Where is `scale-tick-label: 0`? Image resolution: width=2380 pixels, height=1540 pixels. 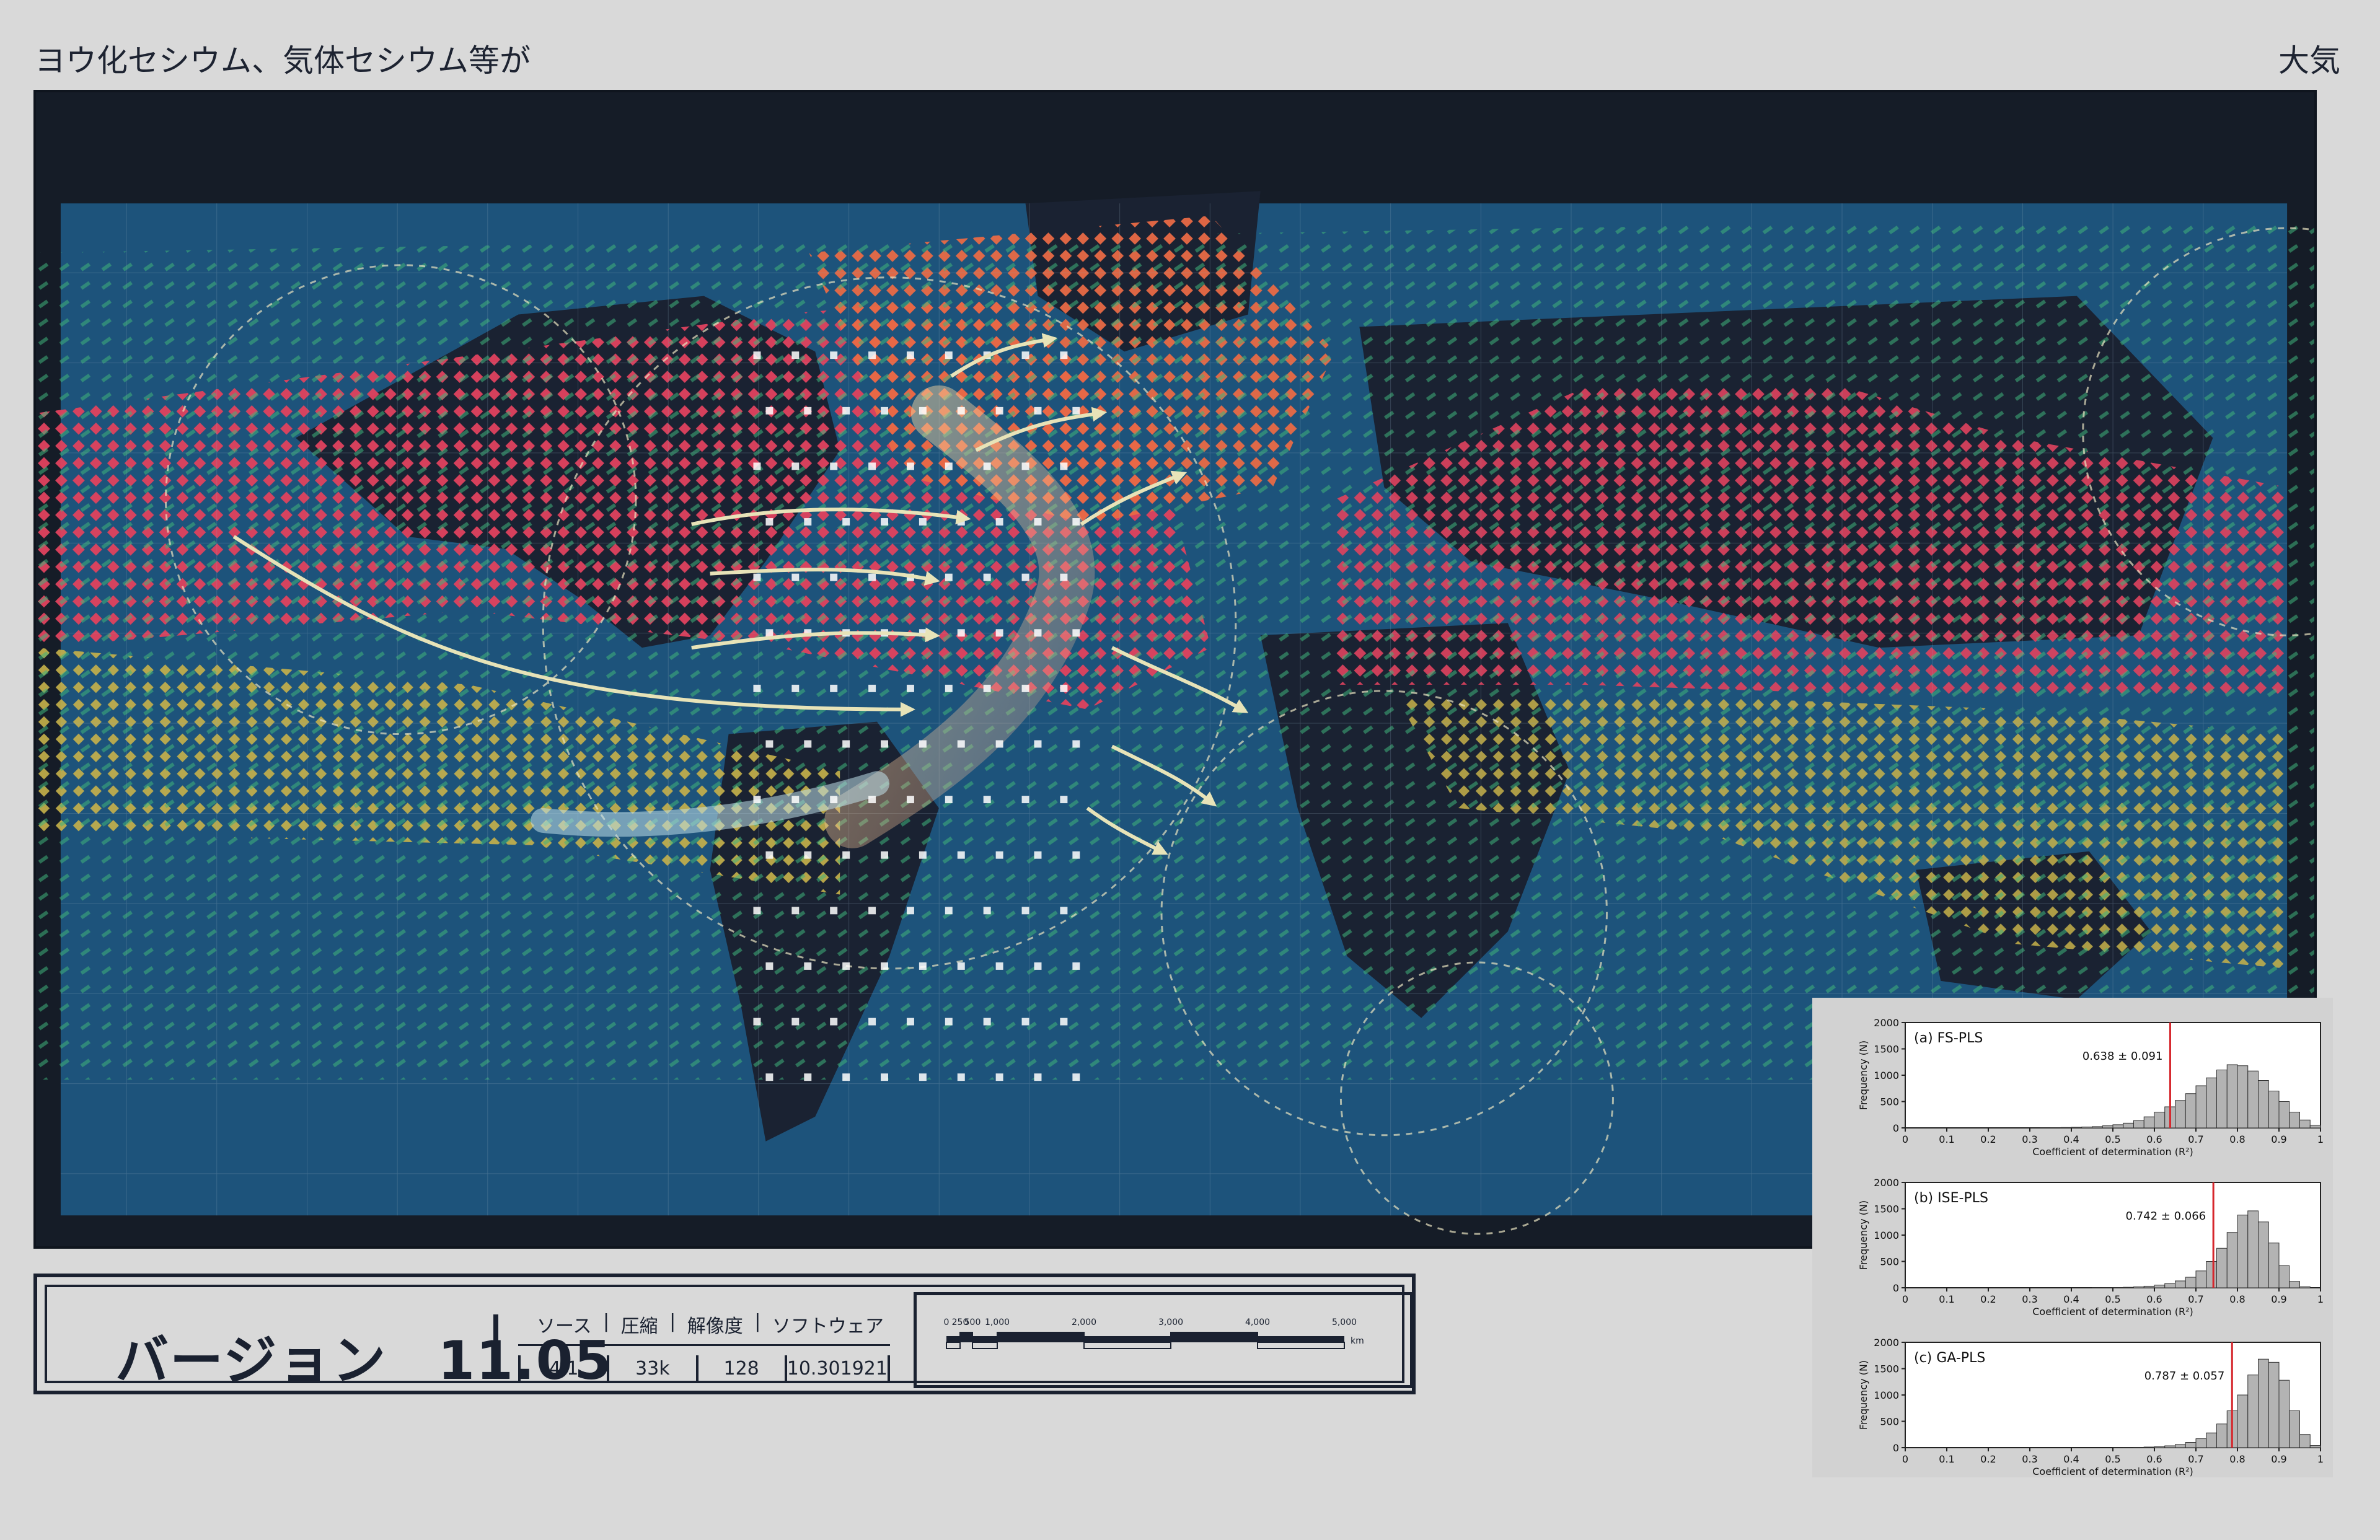 scale-tick-label: 0 is located at coordinates (947, 1322).